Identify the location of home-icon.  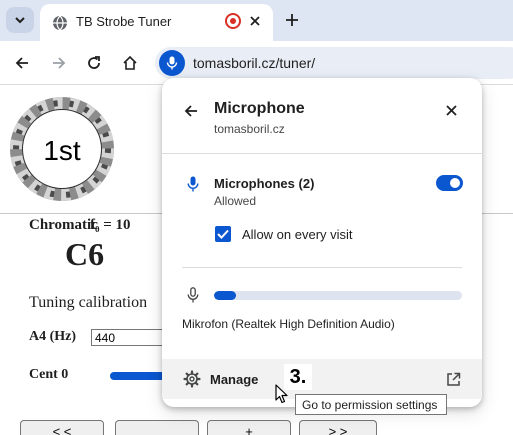
(130, 62).